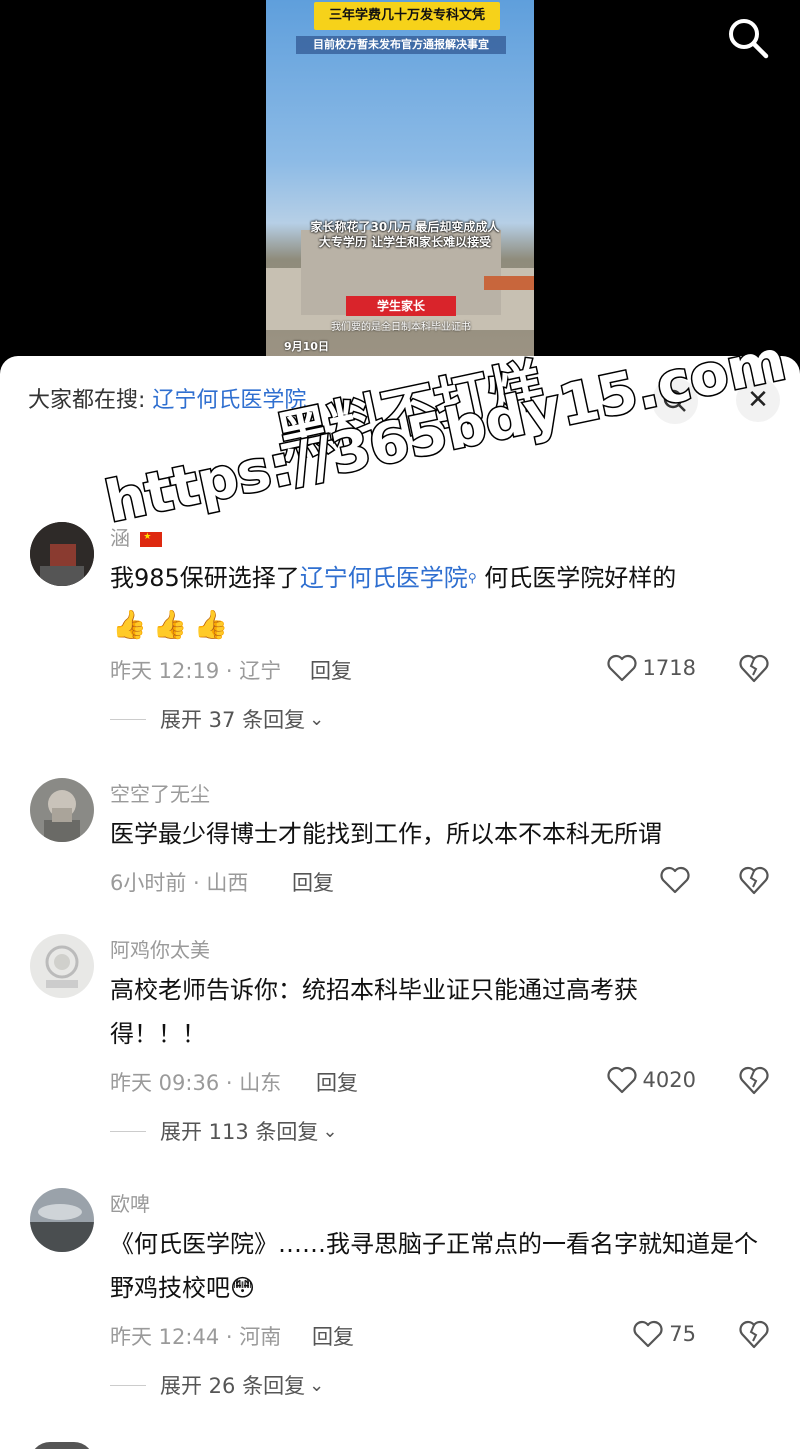 This screenshot has width=800, height=1449. I want to click on expand-replies: 展开 26 条回复 ⌄, so click(217, 1385).